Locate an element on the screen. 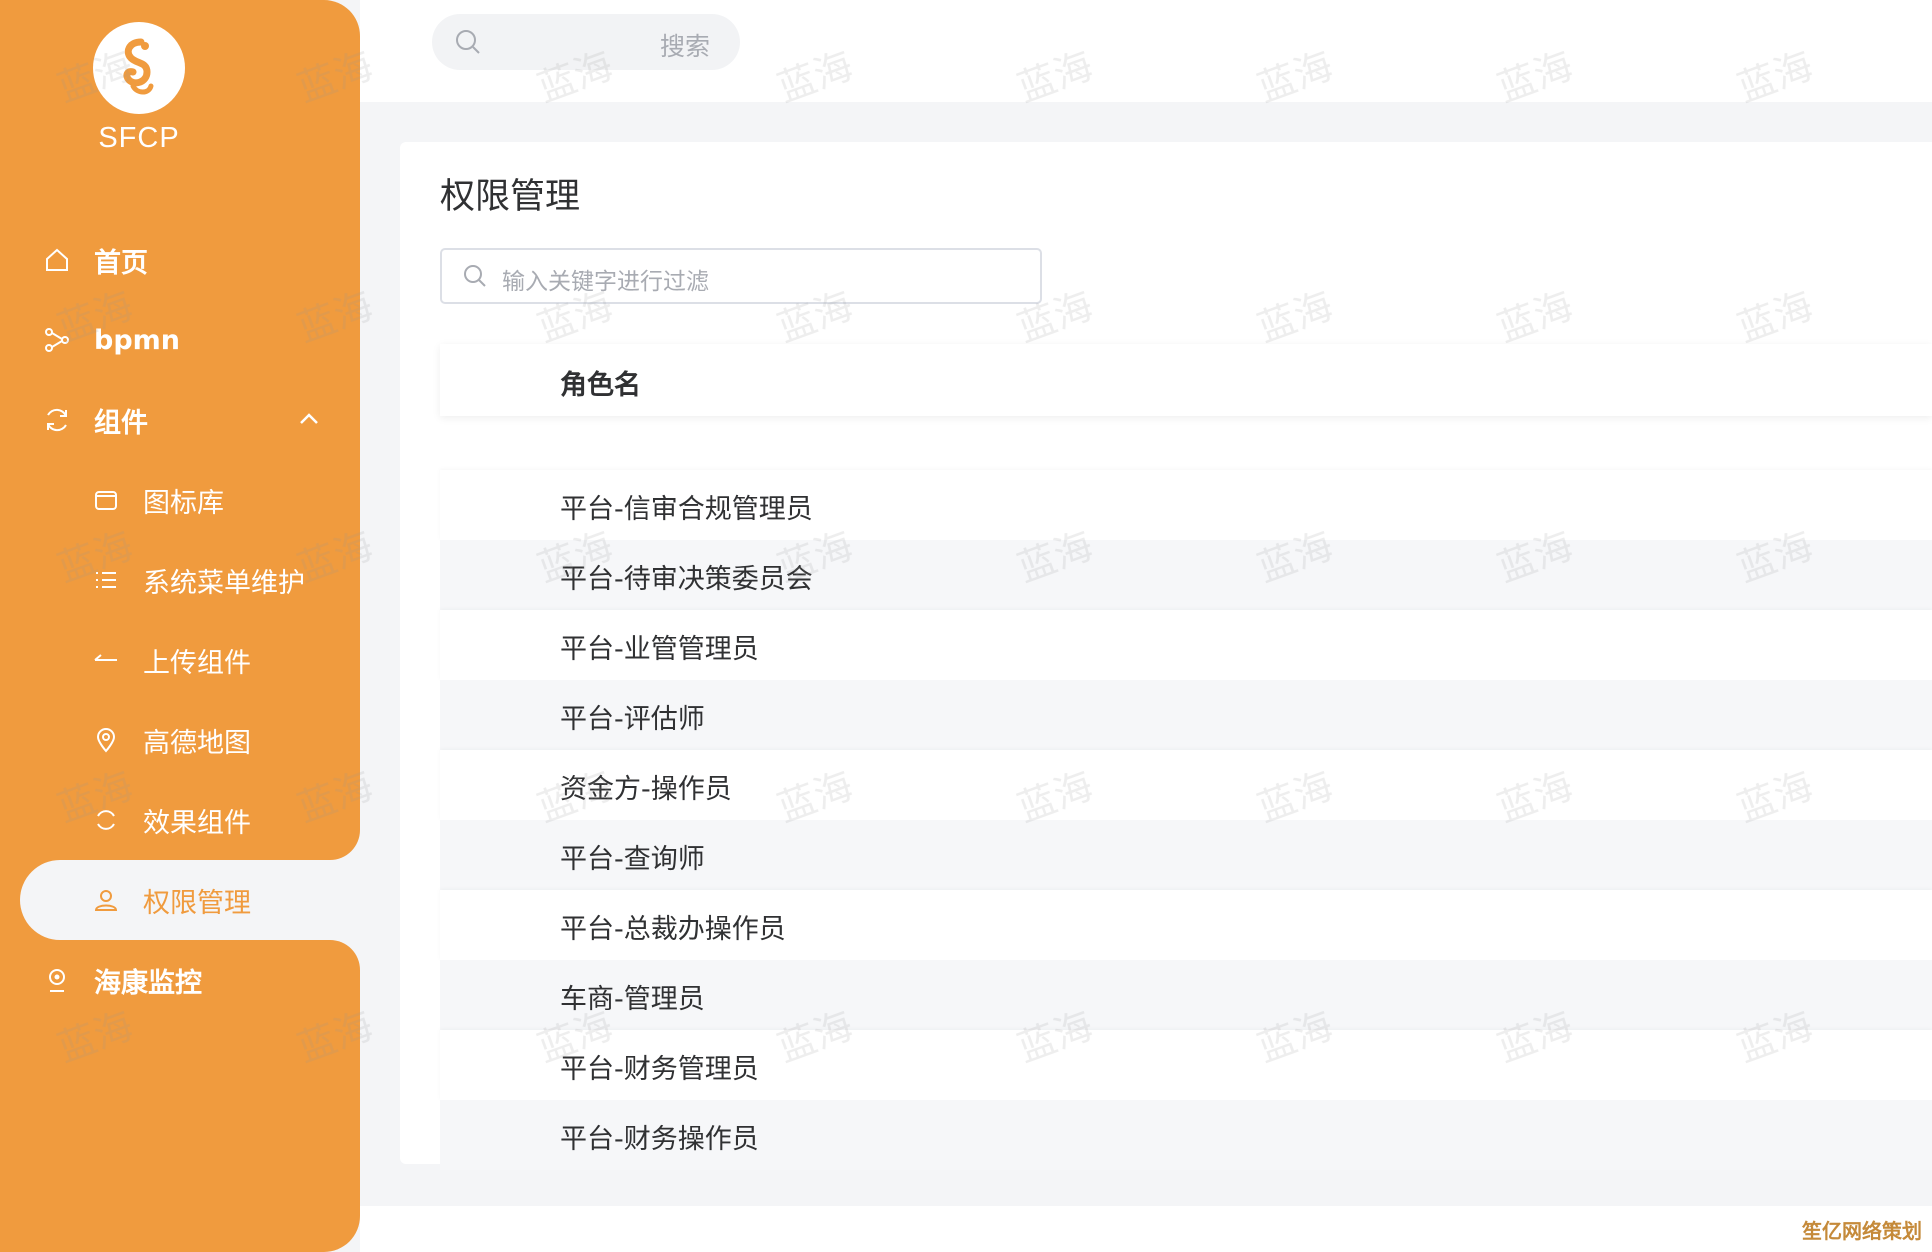 Image resolution: width=1932 pixels, height=1252 pixels. top-header: 搜索 is located at coordinates (1146, 51).